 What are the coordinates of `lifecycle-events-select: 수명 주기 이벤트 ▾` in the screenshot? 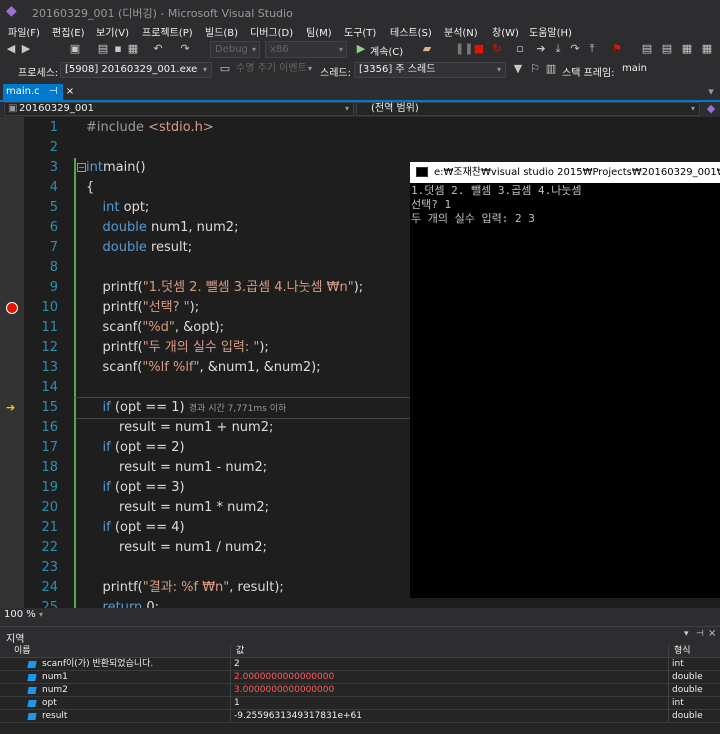 It's located at (274, 70).